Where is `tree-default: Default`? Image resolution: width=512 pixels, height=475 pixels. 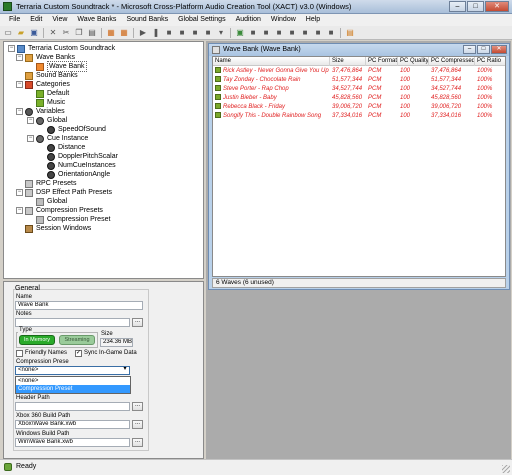 tree-default: Default is located at coordinates (52, 93).